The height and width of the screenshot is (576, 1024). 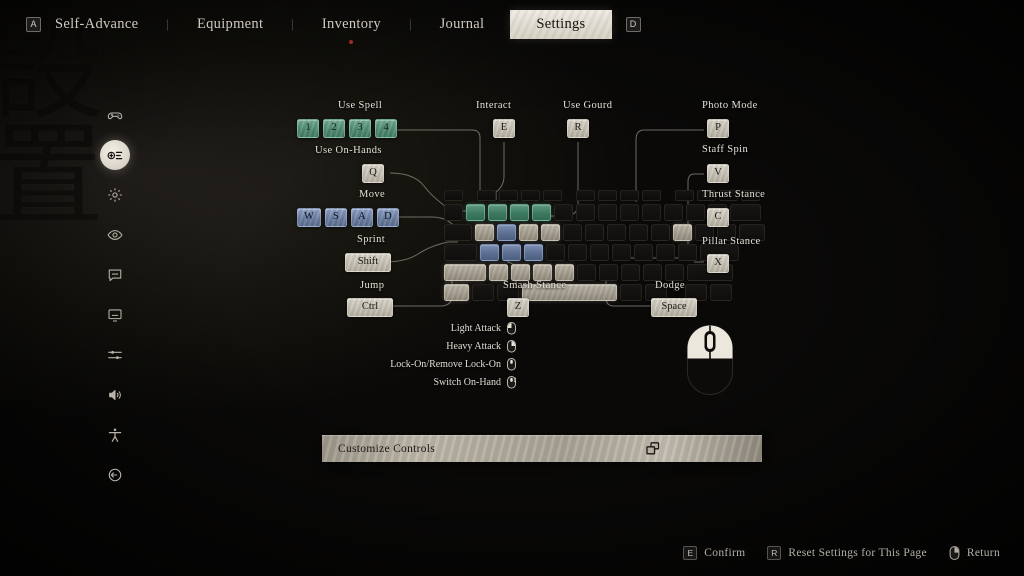 I want to click on sidebar-item-subtitles, so click(x=115, y=275).